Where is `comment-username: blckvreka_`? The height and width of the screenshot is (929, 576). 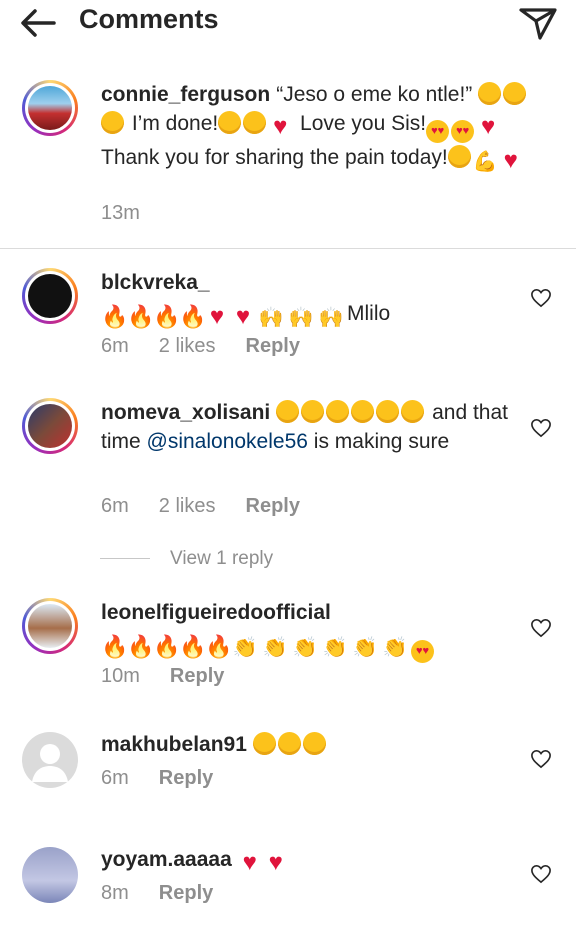 comment-username: blckvreka_ is located at coordinates (307, 282).